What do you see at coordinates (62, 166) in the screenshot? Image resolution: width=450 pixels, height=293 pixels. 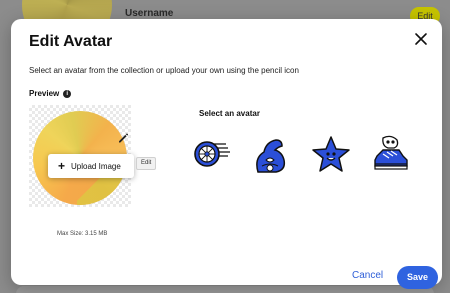 I see `plus-icon: +` at bounding box center [62, 166].